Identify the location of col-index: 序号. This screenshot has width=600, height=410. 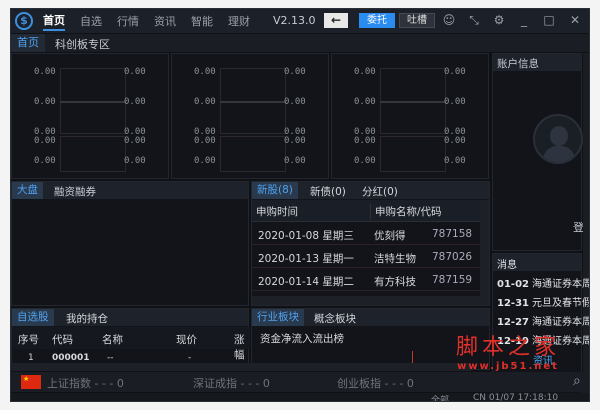
(28, 340).